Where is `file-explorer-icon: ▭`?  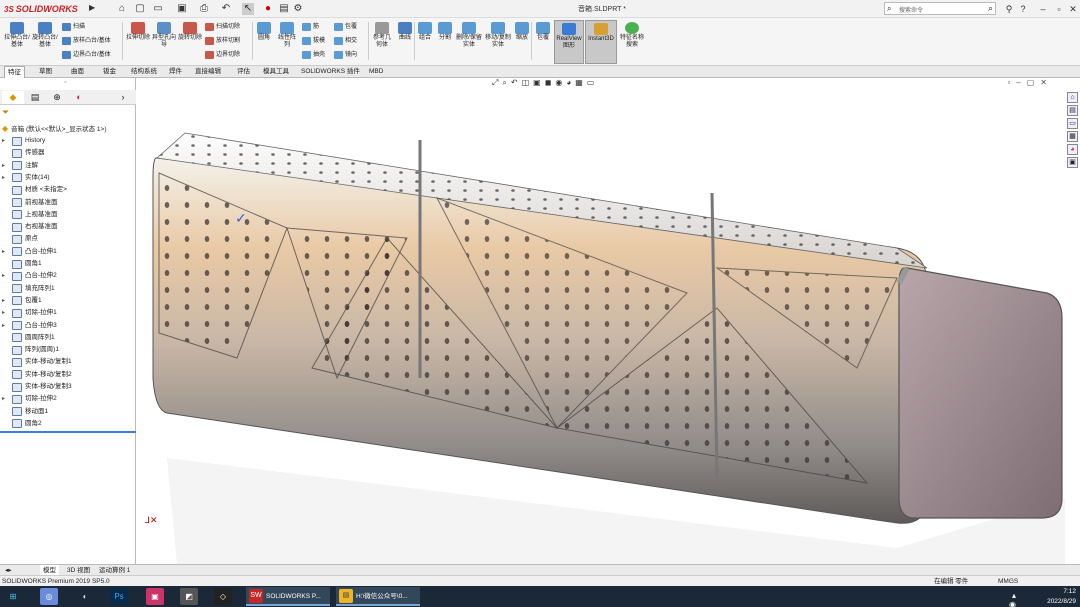 file-explorer-icon: ▭ is located at coordinates (1072, 123).